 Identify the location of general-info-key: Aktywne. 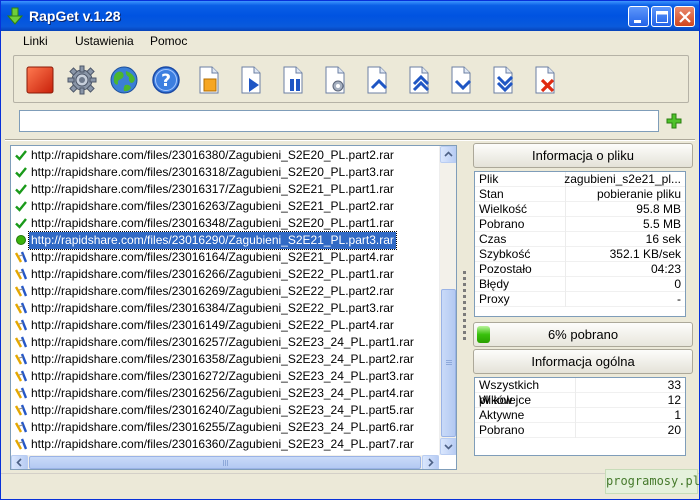
(502, 415).